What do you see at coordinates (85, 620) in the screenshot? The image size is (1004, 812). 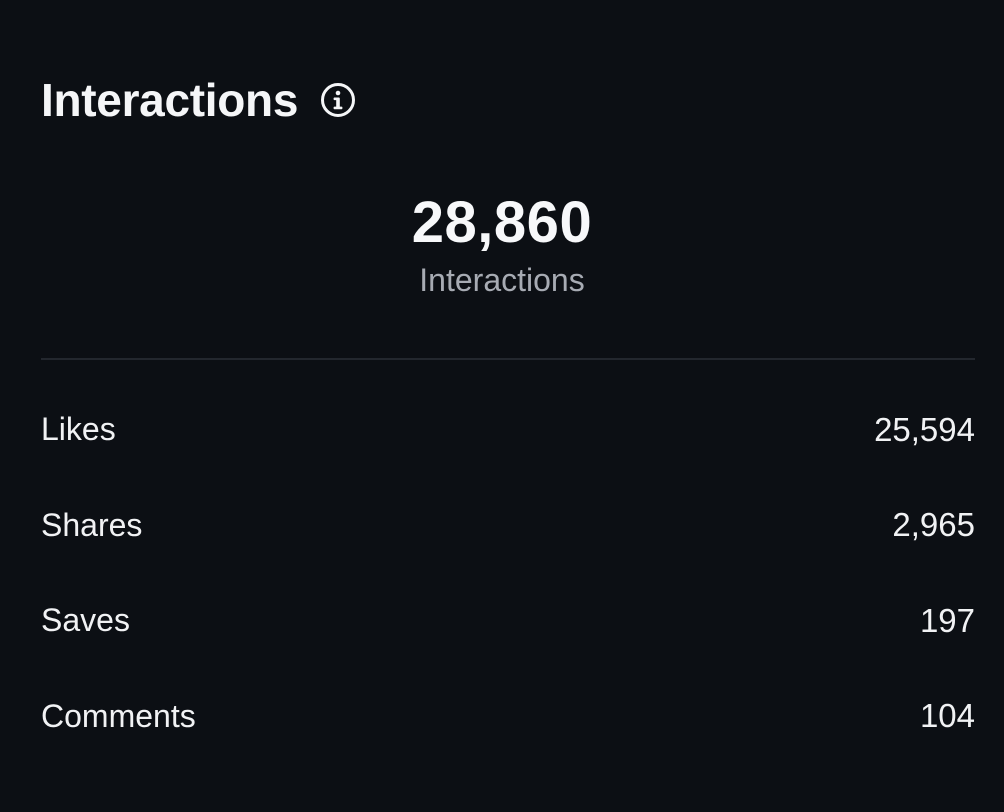 I see `metric-label: Saves` at bounding box center [85, 620].